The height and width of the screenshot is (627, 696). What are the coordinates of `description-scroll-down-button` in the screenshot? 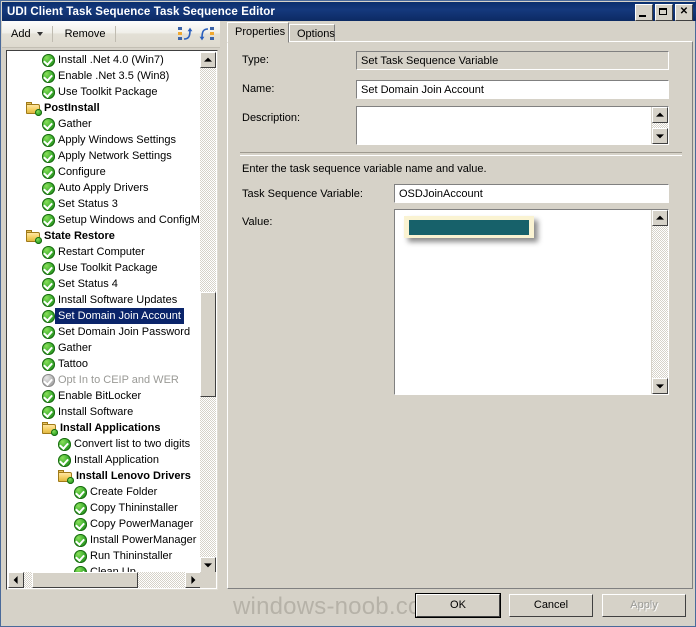 It's located at (660, 136).